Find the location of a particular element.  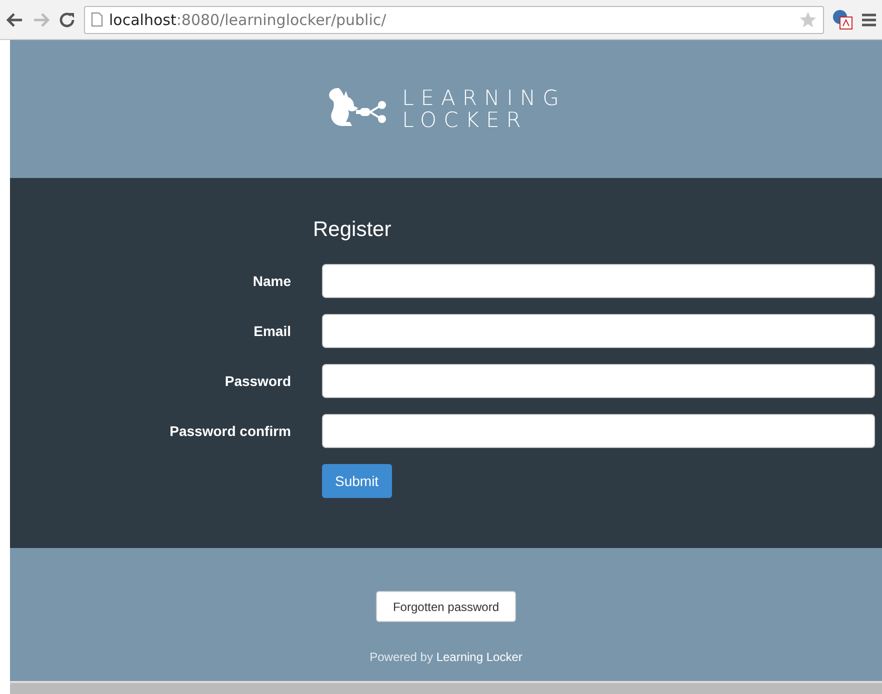

url-text: localhost:8080/learninglocker/public/ is located at coordinates (248, 19).